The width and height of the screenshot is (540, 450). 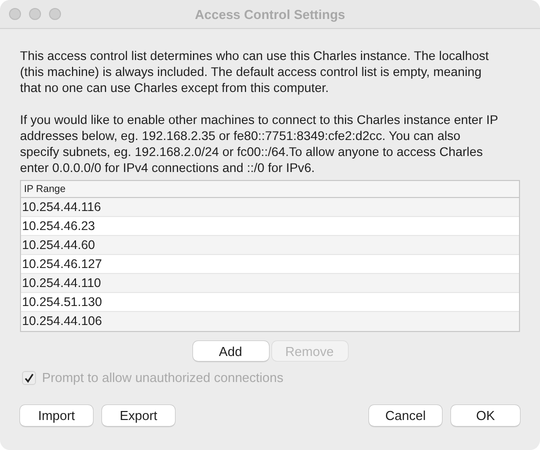 What do you see at coordinates (259, 144) in the screenshot?
I see `description-text: If you would like to enable other machines to connect to this Charles instance enter IP addresses below, eg. 192.168.2.35 or fe80::7751:8349:cfe2:d2cc. You can also specify subnets, eg. 192.168.2.0/24 or fc00::/64.To allow anyone to access Charles enter 0.0.0.0/0 for IPv4 connections and ::/0 for IPv6.` at bounding box center [259, 144].